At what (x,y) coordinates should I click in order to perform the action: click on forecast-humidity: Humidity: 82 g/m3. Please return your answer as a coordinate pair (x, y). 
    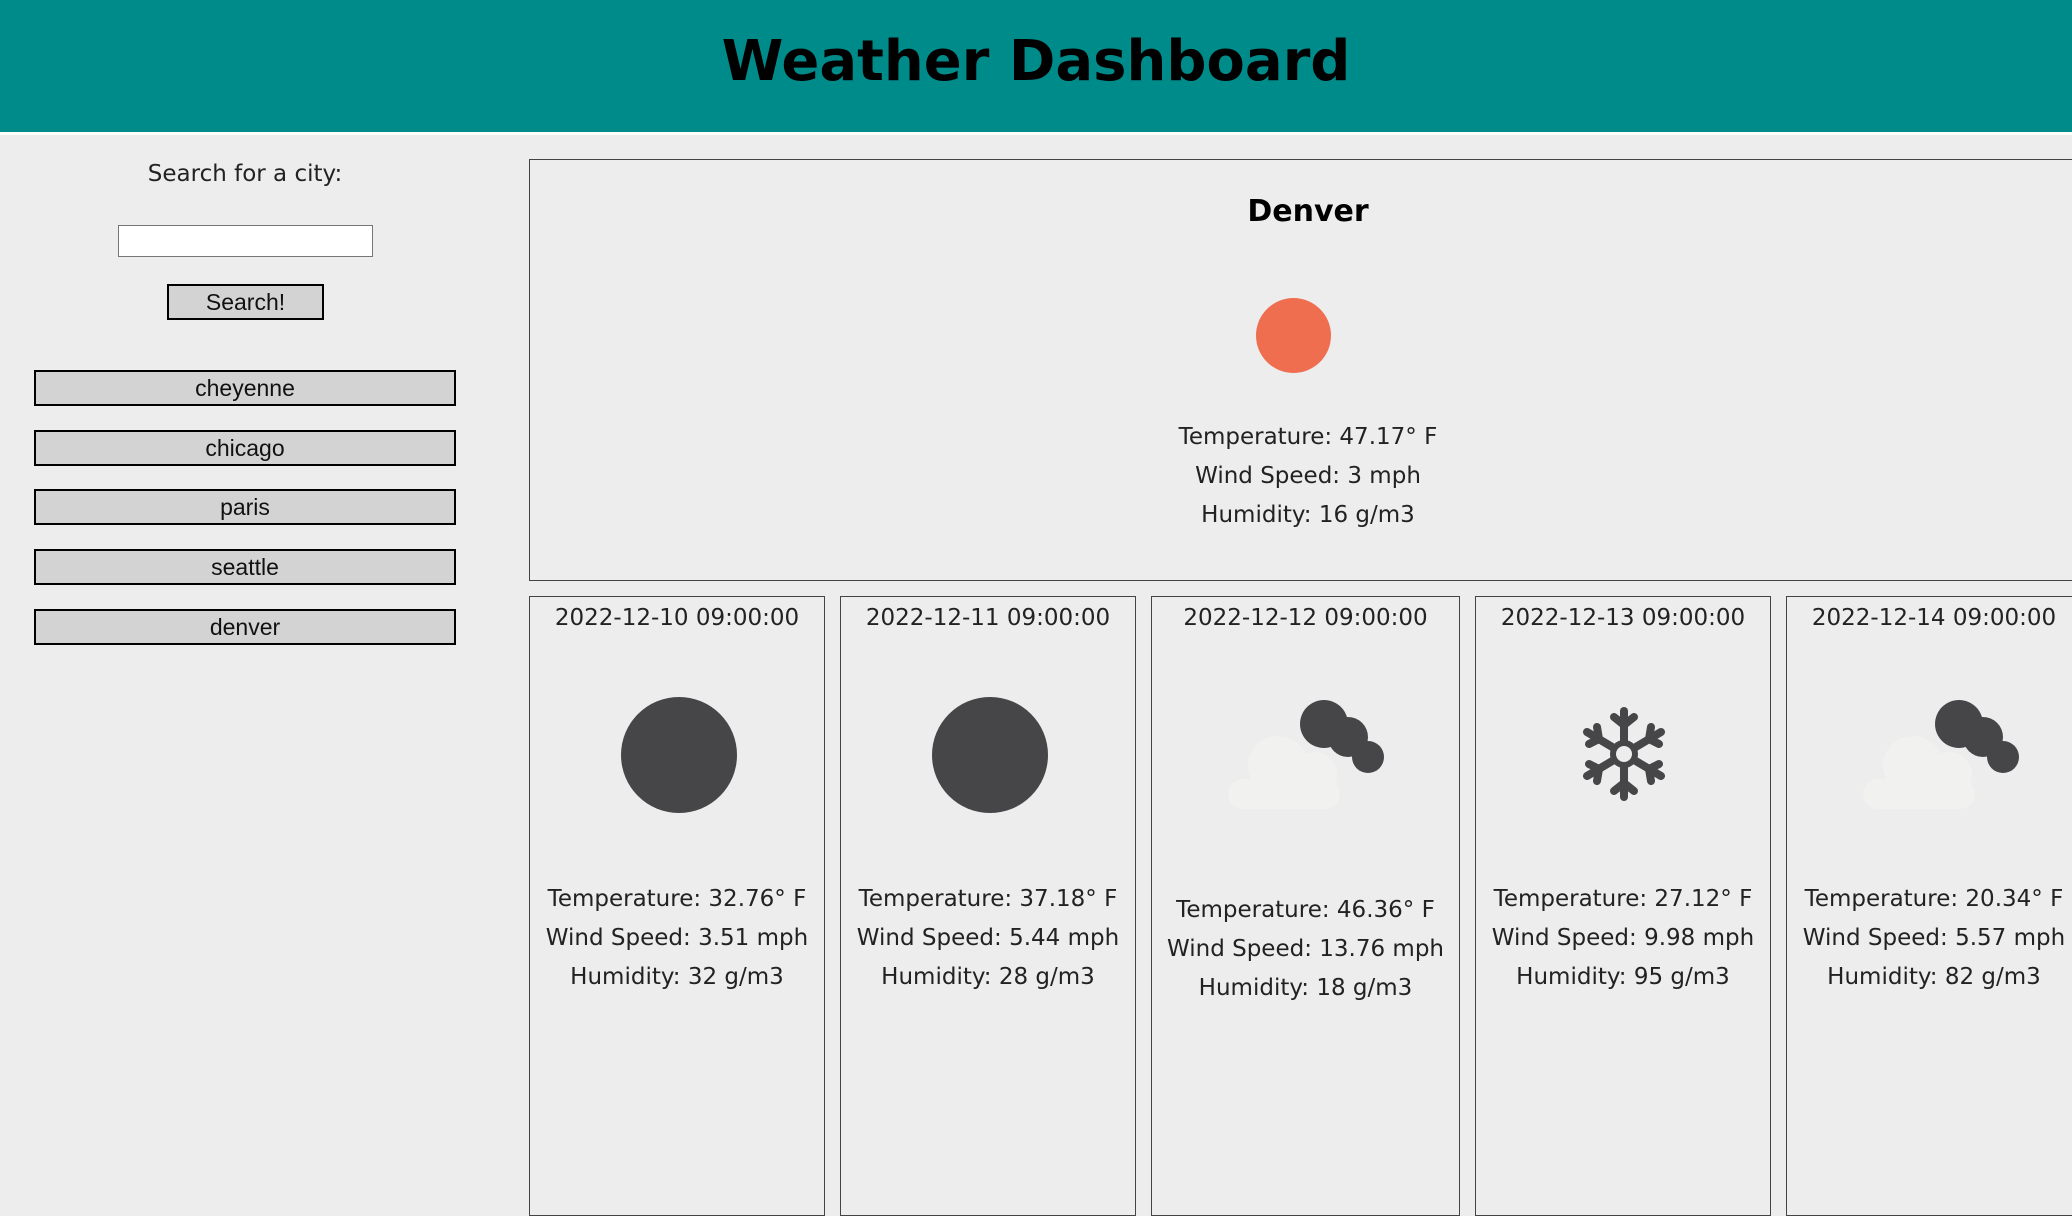
    Looking at the image, I should click on (1934, 977).